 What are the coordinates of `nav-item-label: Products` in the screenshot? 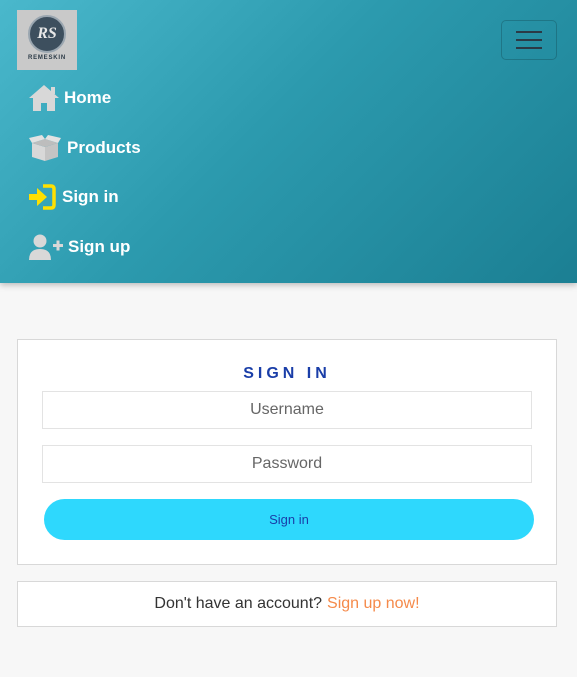 It's located at (104, 147).